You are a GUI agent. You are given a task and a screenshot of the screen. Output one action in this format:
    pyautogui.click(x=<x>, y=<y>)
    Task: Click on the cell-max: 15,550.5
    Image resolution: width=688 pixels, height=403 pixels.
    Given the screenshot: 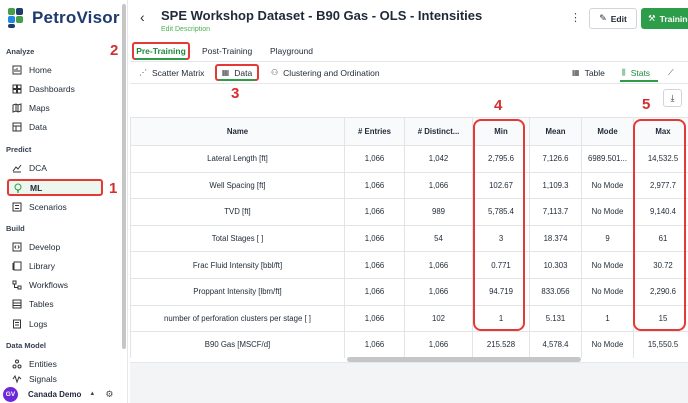 What is the action you would take?
    pyautogui.click(x=660, y=344)
    